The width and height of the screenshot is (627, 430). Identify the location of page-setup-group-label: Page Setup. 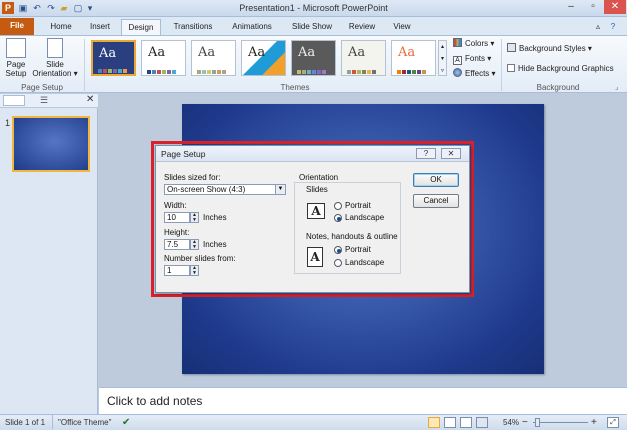
(42, 87).